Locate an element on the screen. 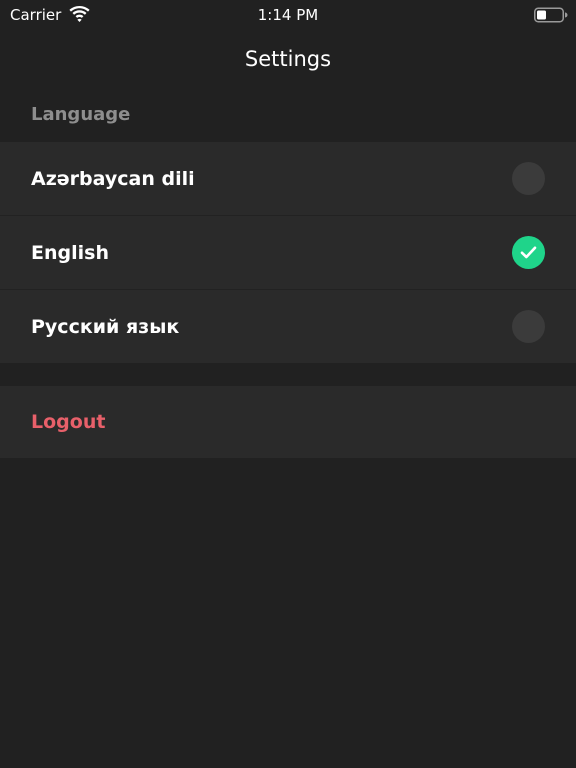 The width and height of the screenshot is (576, 768). language-option-azerbaijani: Azərbaycan dili is located at coordinates (288, 179).